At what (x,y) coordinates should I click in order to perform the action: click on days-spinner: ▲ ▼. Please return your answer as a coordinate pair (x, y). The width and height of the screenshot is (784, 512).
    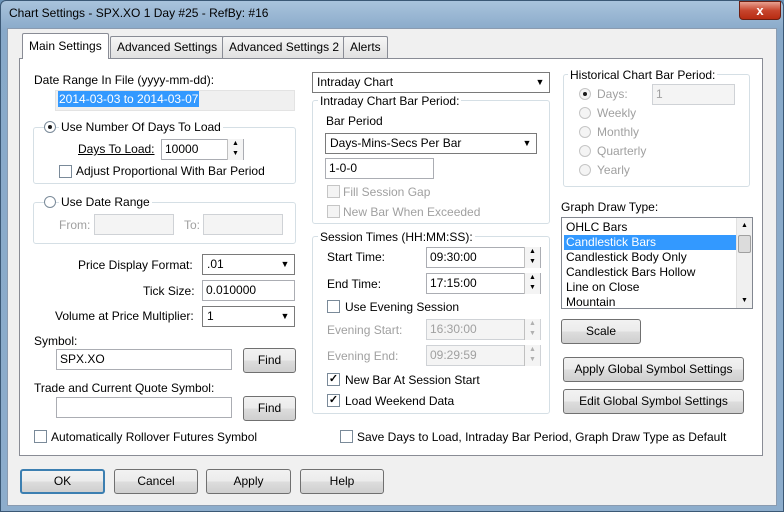
    Looking at the image, I should click on (235, 149).